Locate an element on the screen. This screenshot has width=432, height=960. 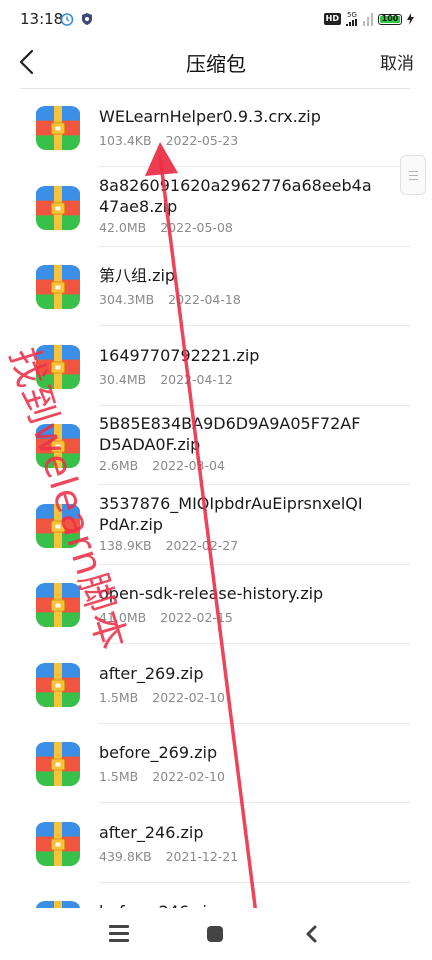
file-size: 103.4KB is located at coordinates (125, 140).